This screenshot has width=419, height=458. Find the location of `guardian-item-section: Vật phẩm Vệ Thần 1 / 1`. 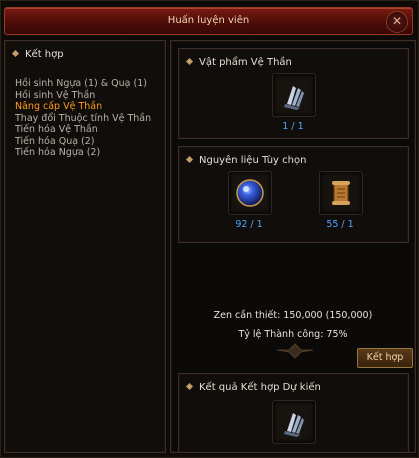

guardian-item-section: Vật phẩm Vệ Thần 1 / 1 is located at coordinates (293, 93).